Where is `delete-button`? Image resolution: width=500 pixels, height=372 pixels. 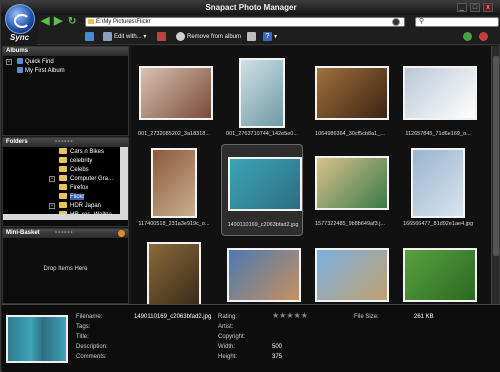
delete-button is located at coordinates (162, 37).